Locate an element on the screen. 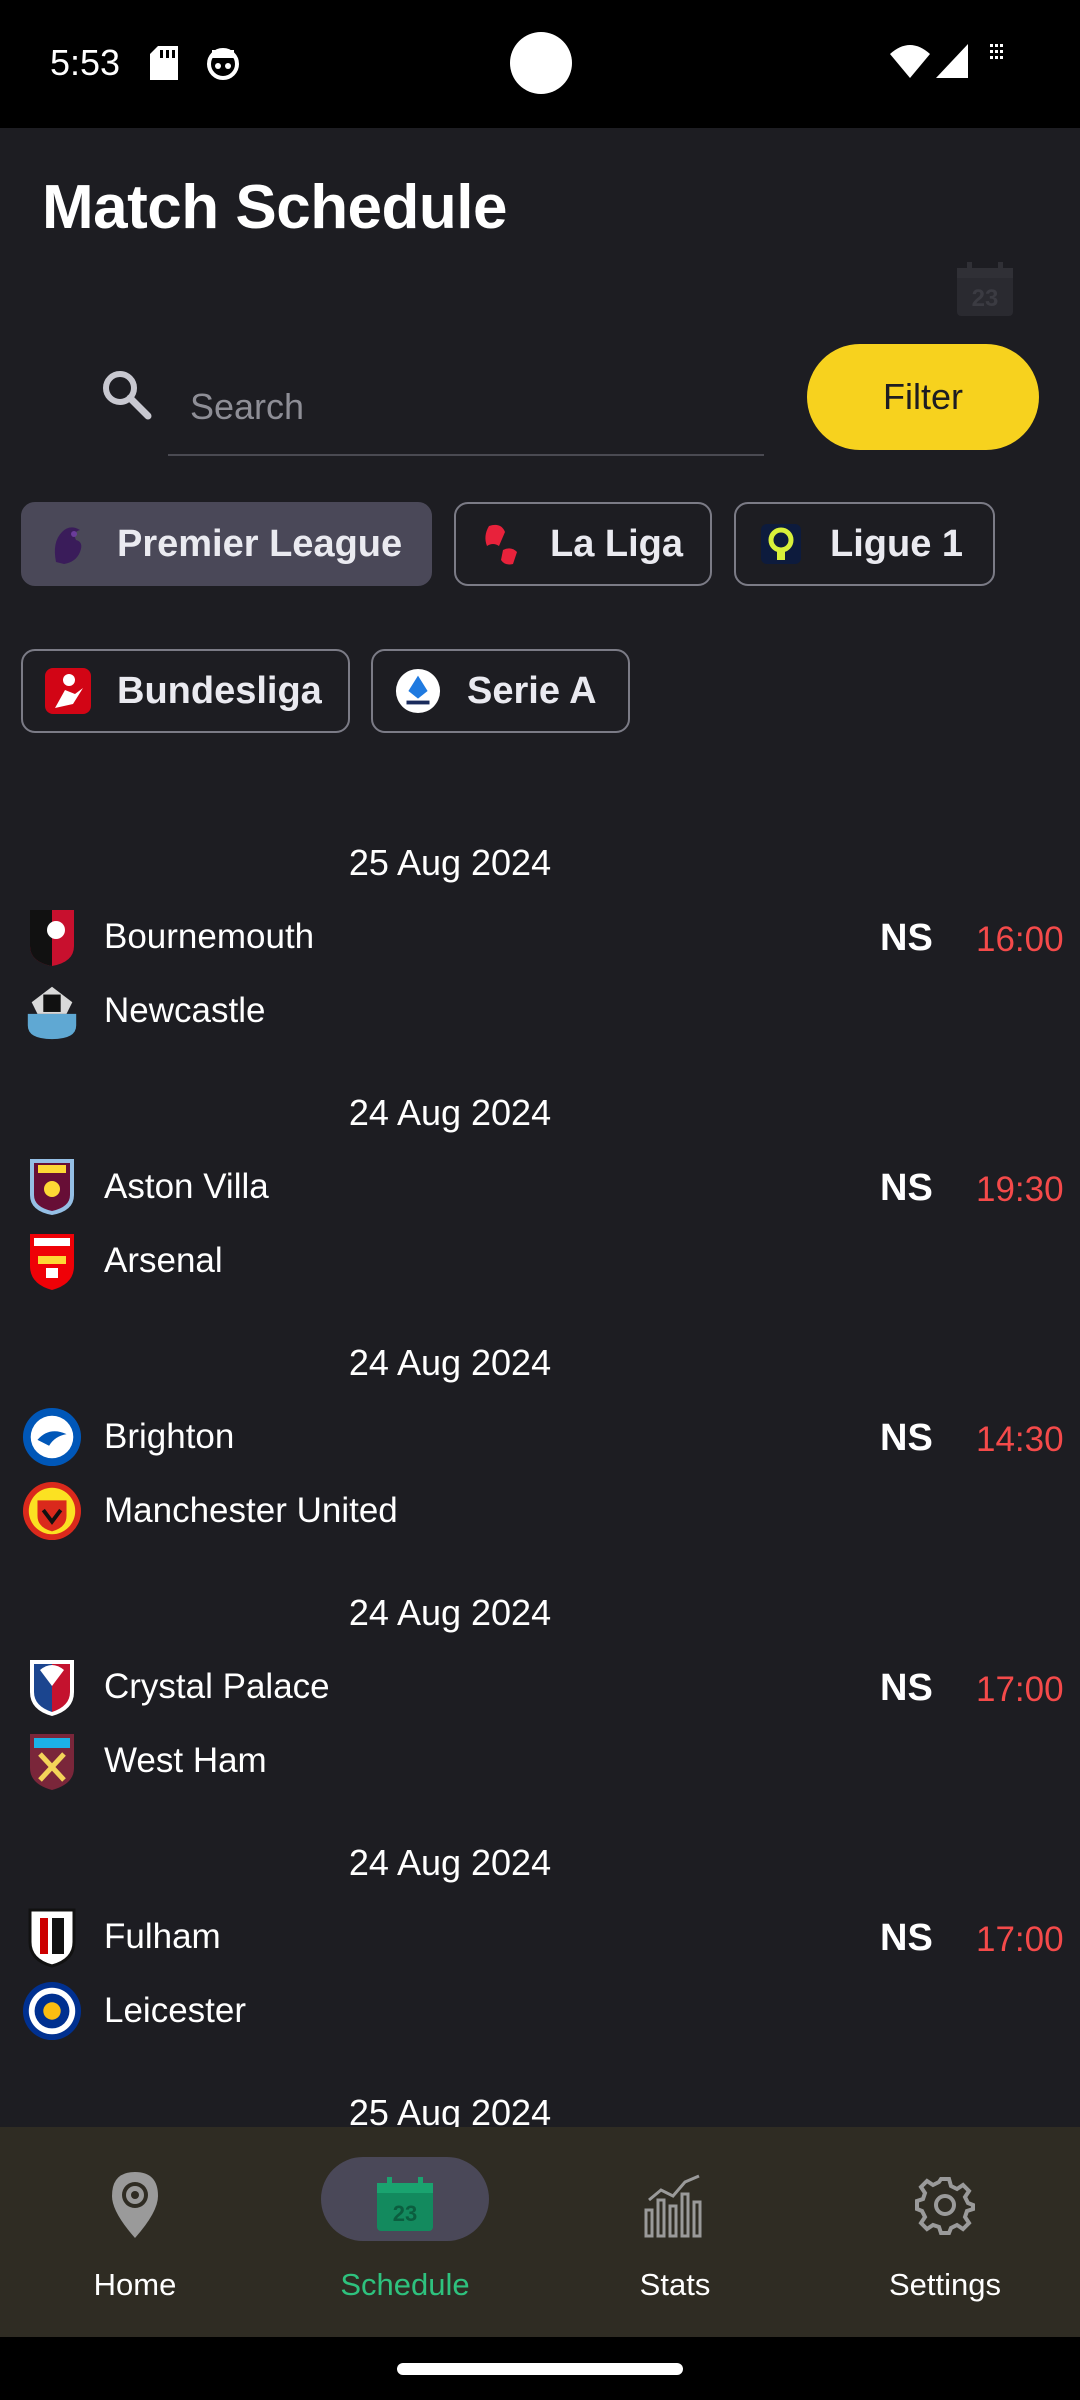 This screenshot has width=1080, height=2400. home-team-name: Fulham is located at coordinates (162, 1936).